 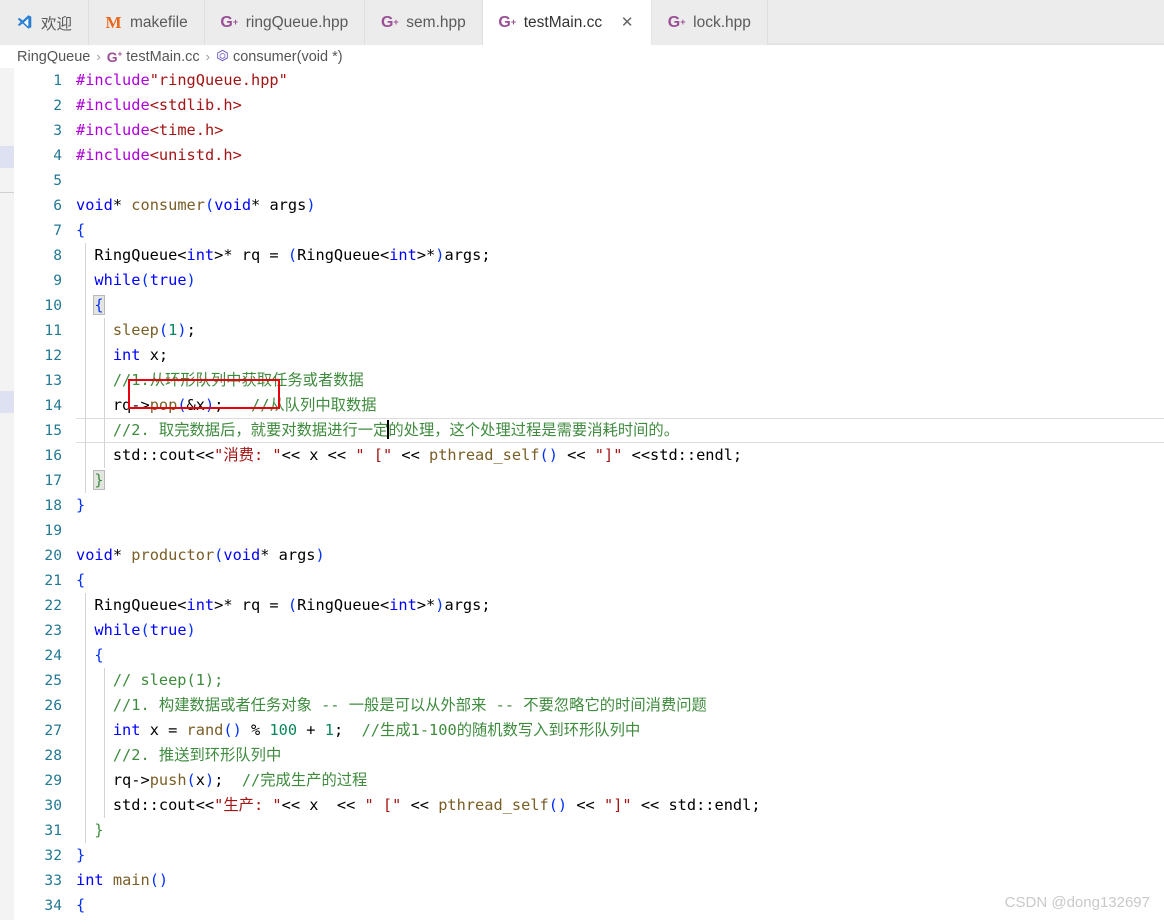 What do you see at coordinates (589, 530) in the screenshot?
I see `code-line: 19` at bounding box center [589, 530].